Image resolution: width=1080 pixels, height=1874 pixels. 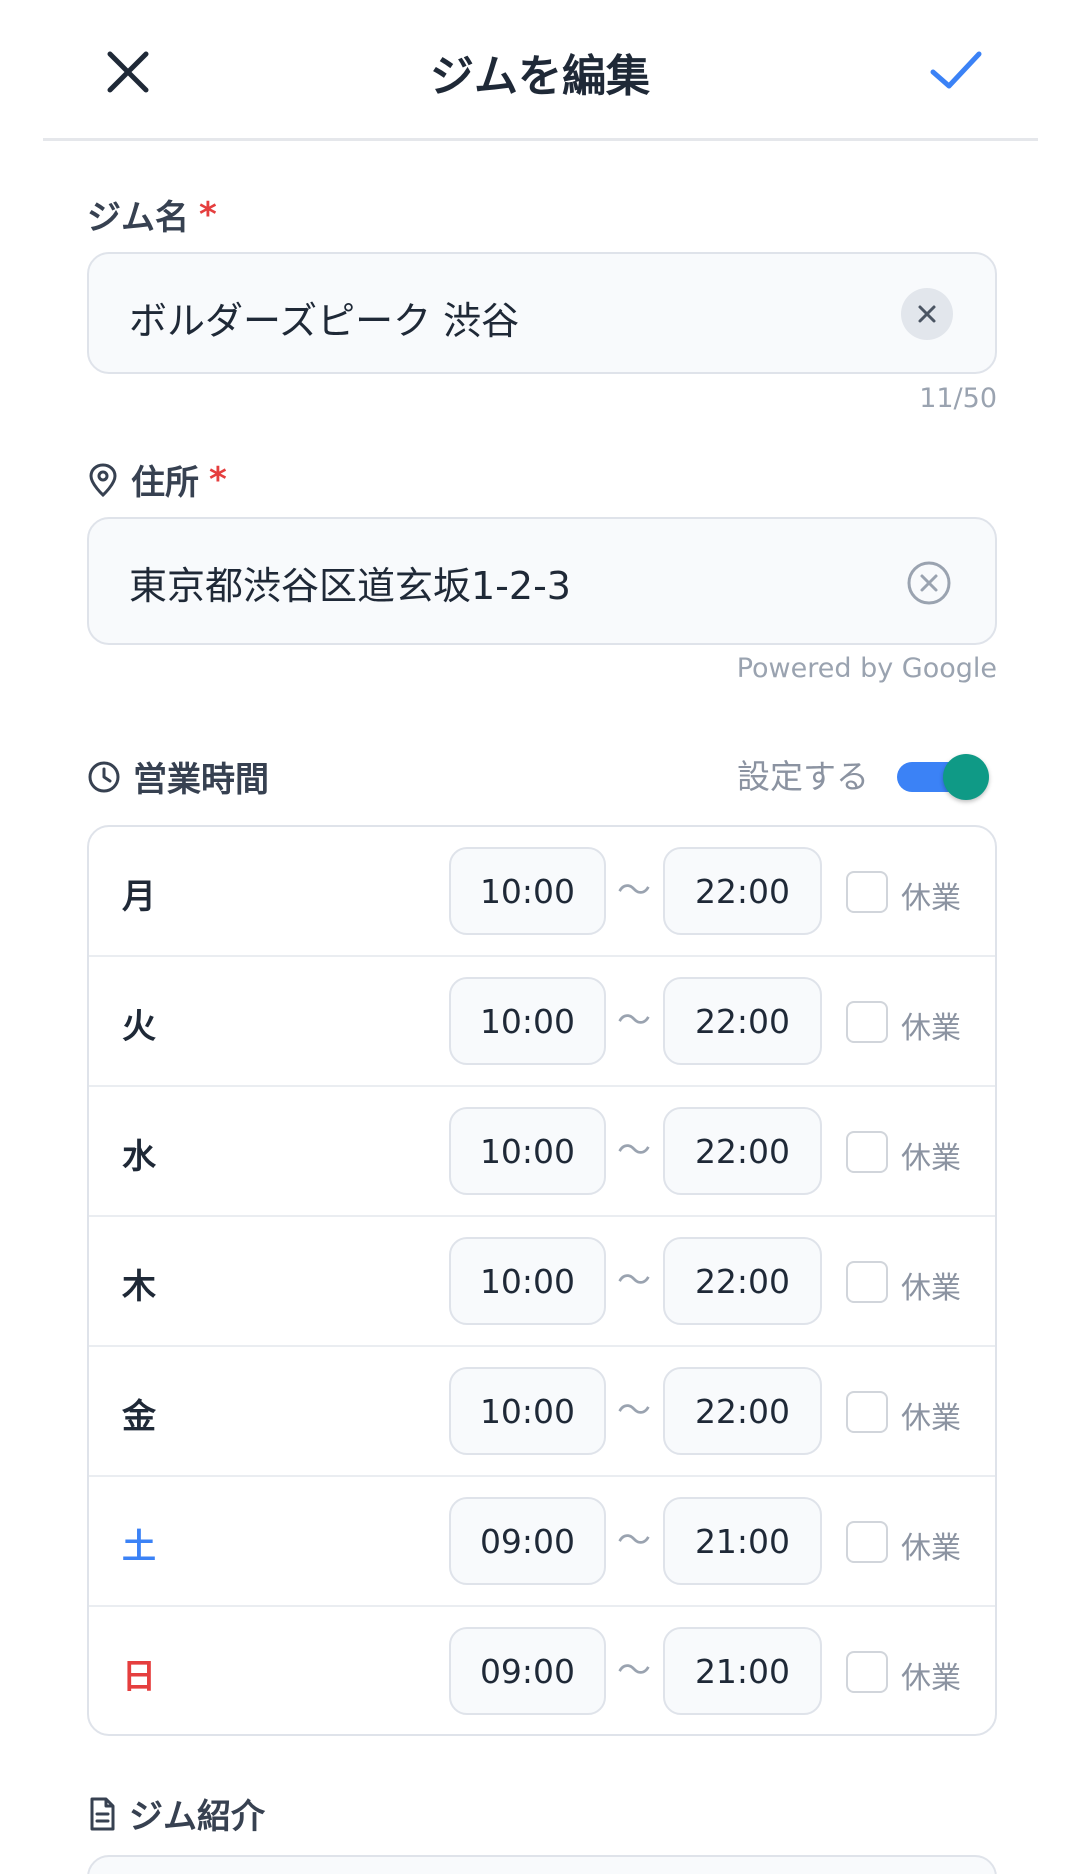 What do you see at coordinates (165, 483) in the screenshot?
I see `address-label-text: 住所` at bounding box center [165, 483].